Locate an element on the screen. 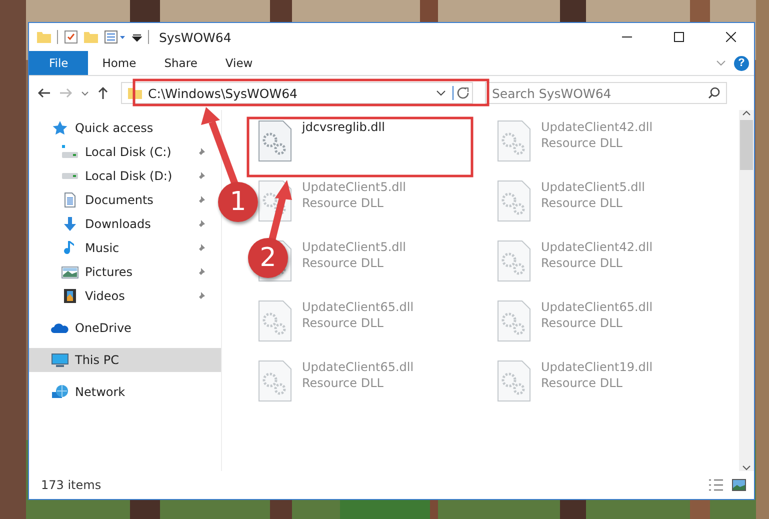  sidebar-item: Pictures is located at coordinates (121, 272).